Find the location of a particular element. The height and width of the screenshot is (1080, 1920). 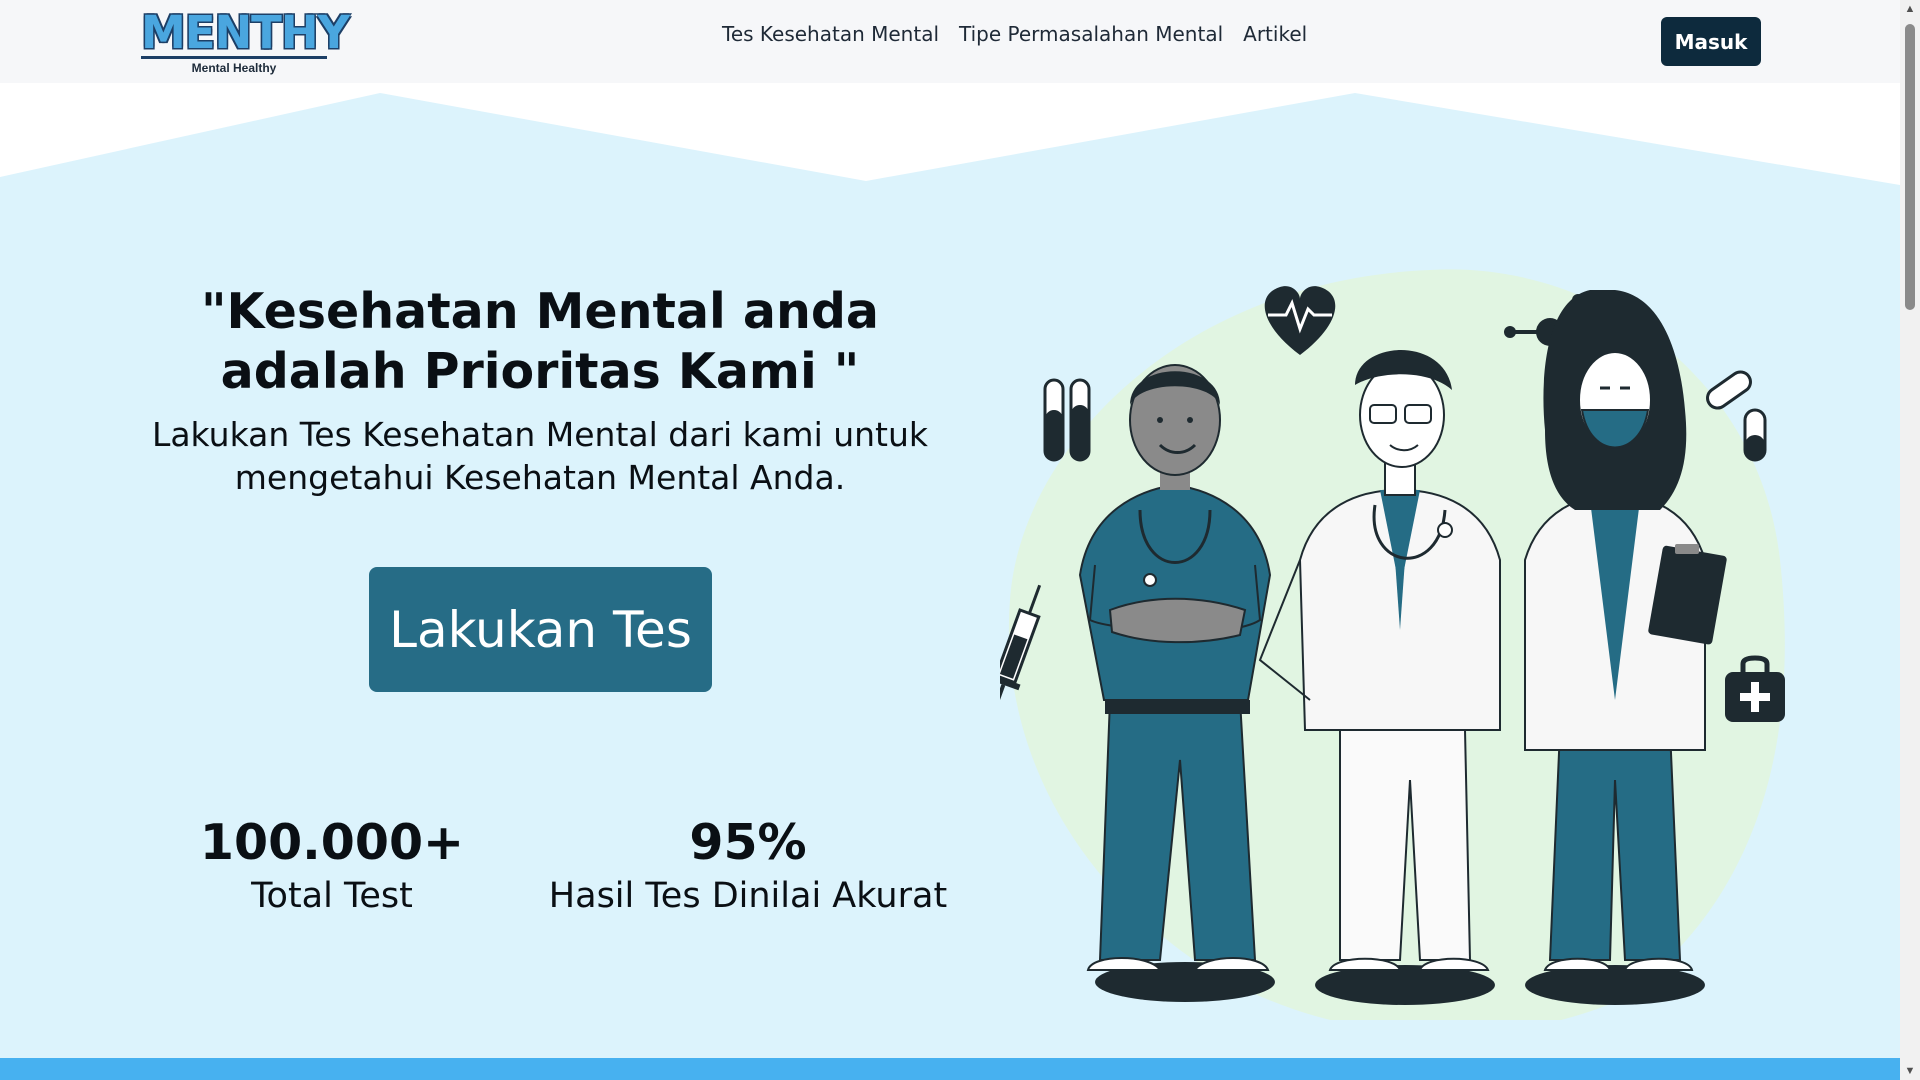

logo-tagline: Mental Healthy is located at coordinates (234, 68).